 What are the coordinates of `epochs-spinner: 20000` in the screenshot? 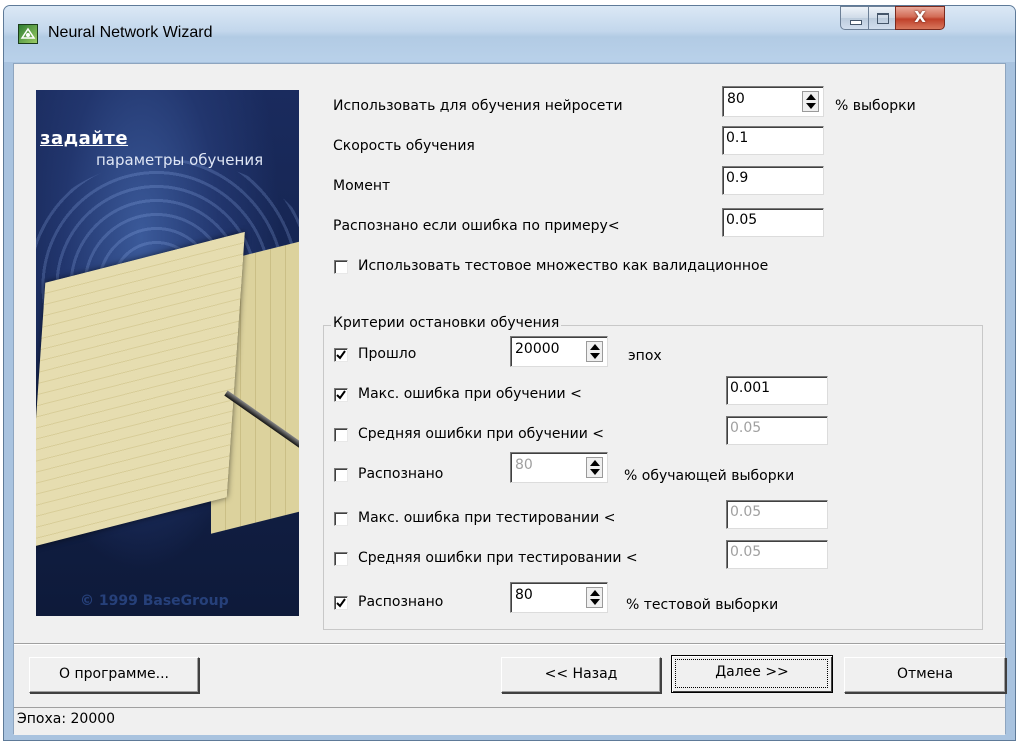 It's located at (559, 351).